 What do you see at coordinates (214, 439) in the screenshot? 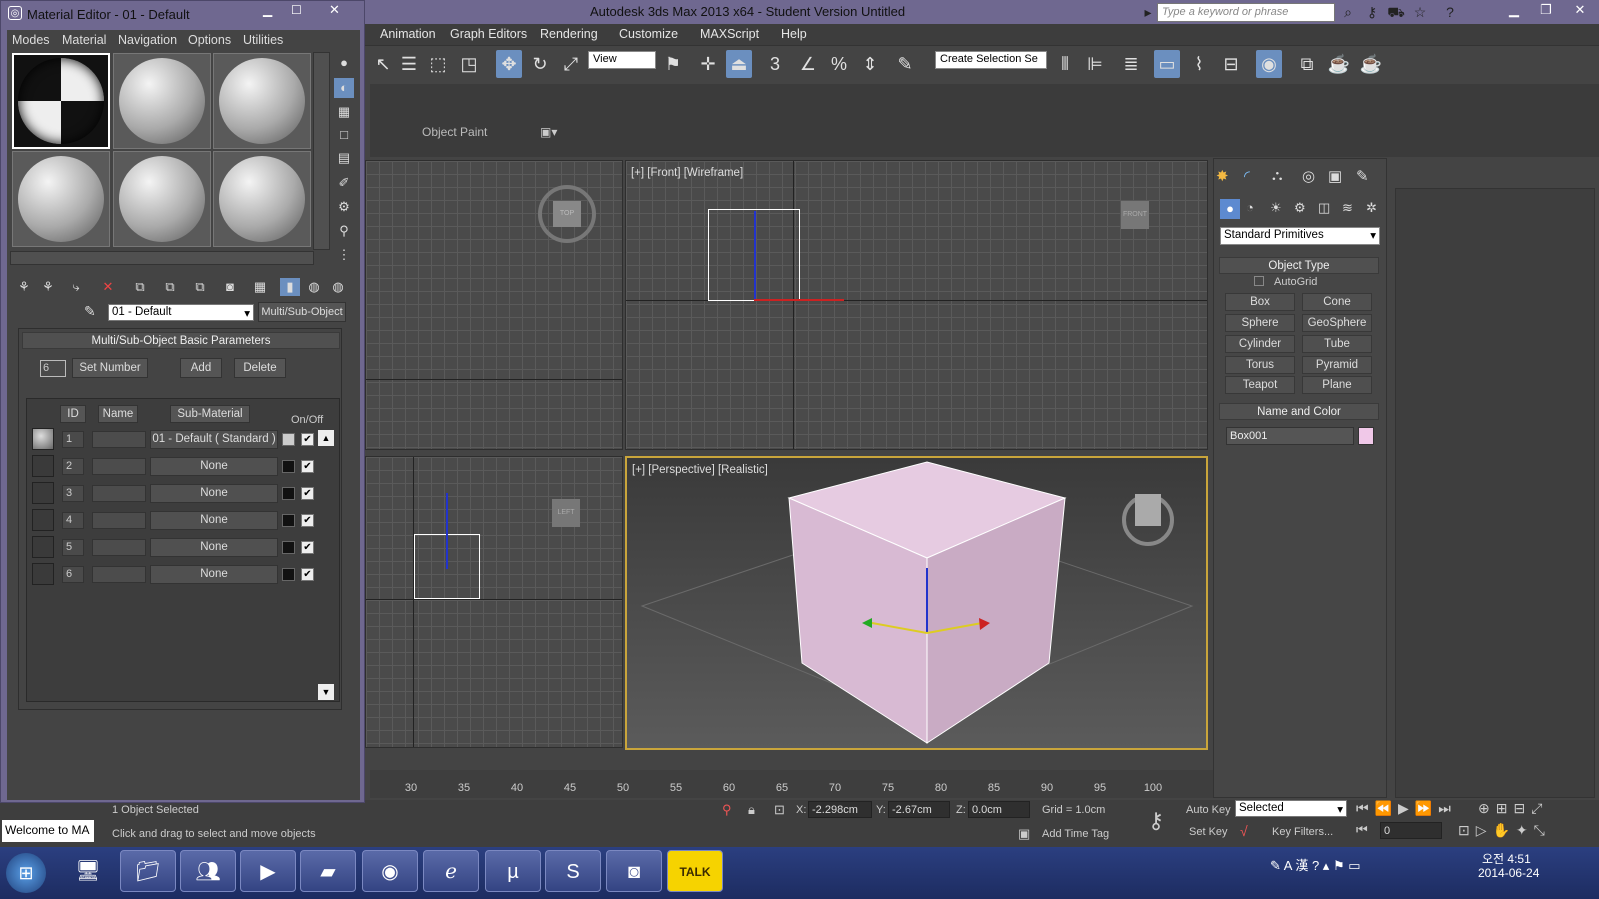
I see `row-submaterial-button: 01 - Default ( Standard )` at bounding box center [214, 439].